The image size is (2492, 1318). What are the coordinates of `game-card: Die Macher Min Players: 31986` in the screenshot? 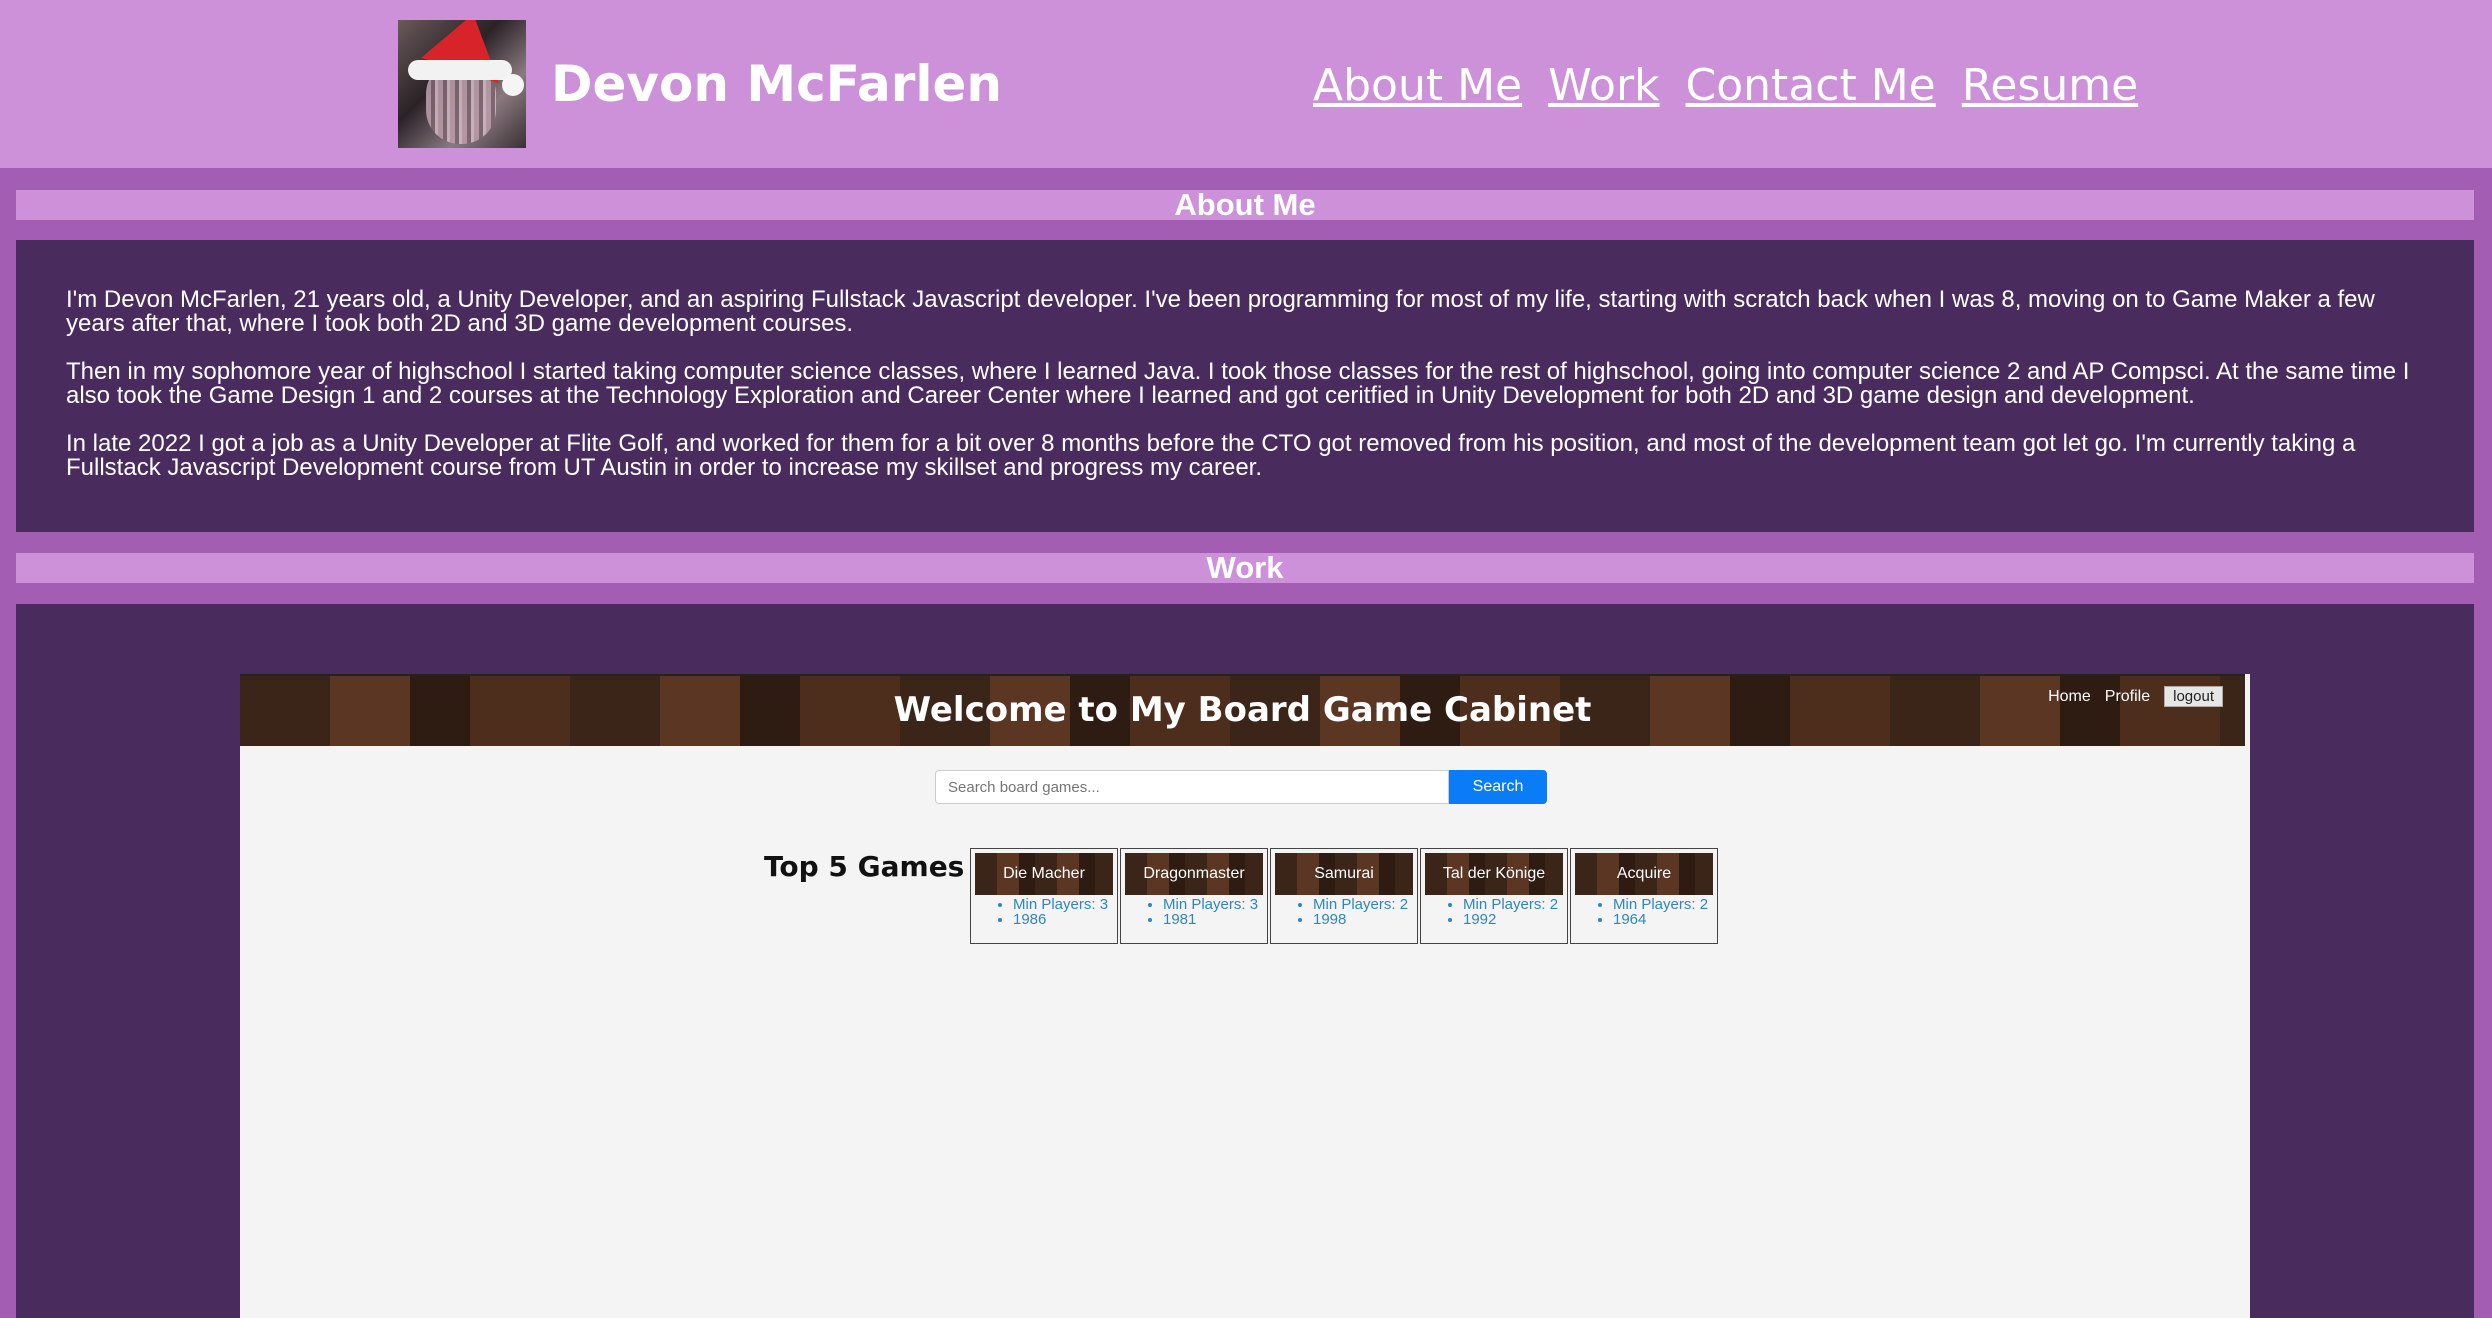 It's located at (1044, 896).